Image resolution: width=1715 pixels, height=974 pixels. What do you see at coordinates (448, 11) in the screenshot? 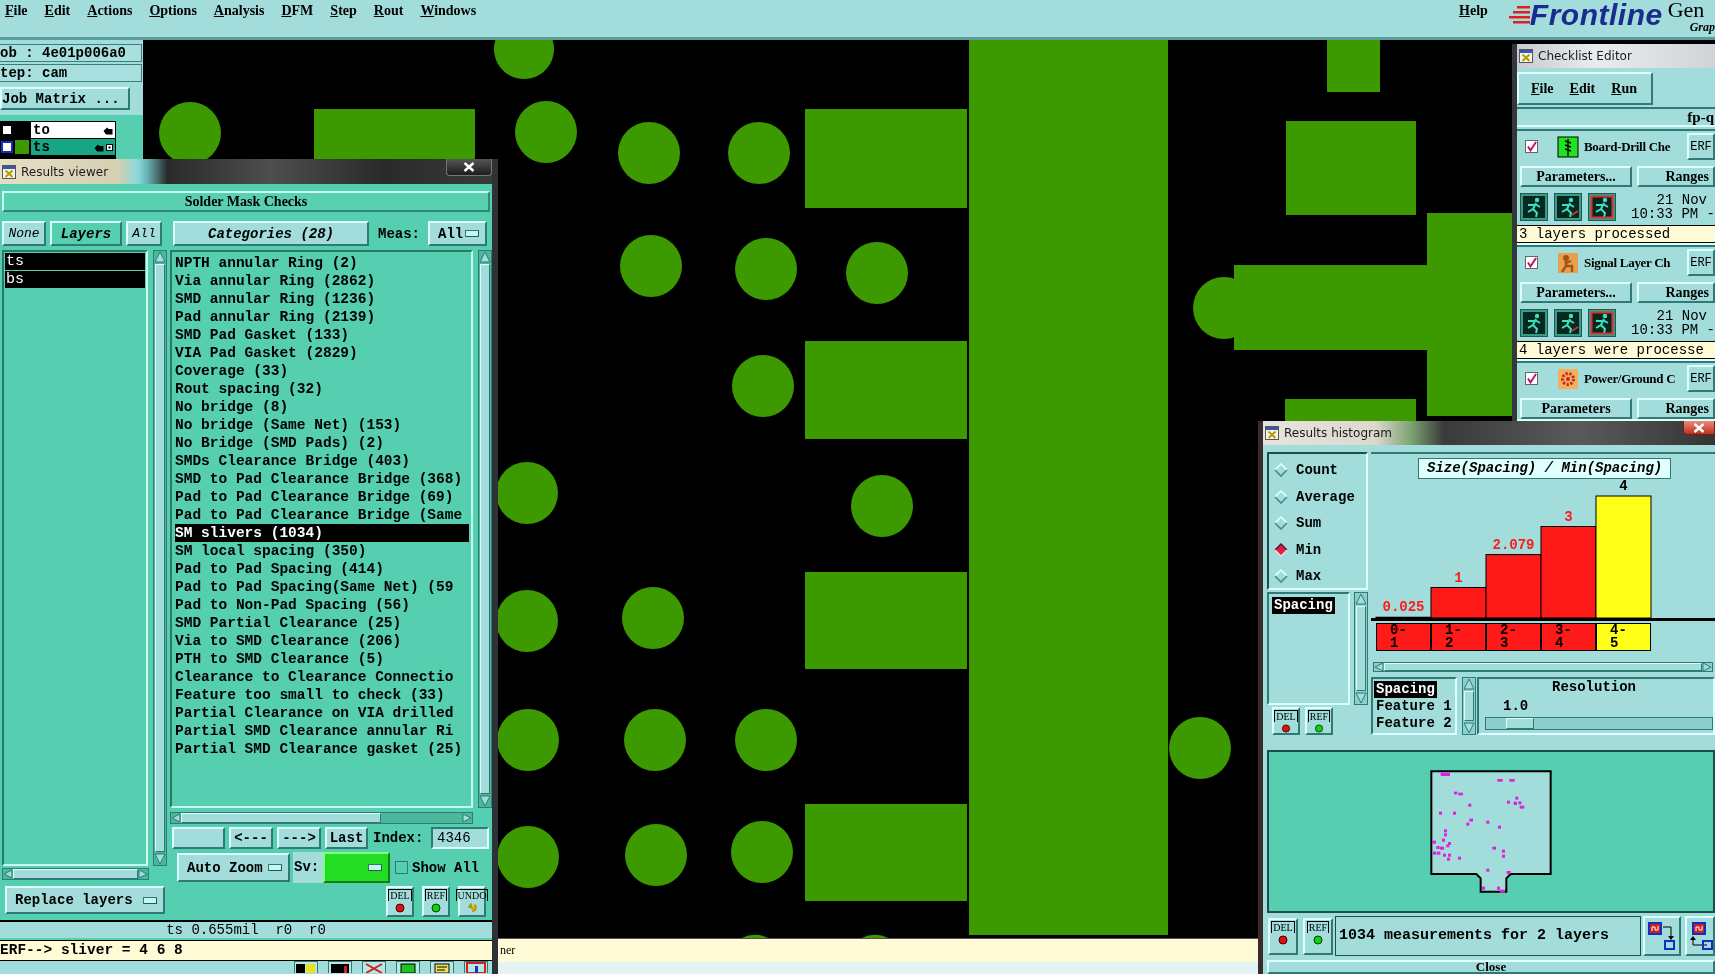
I see `menu-item: Windows` at bounding box center [448, 11].